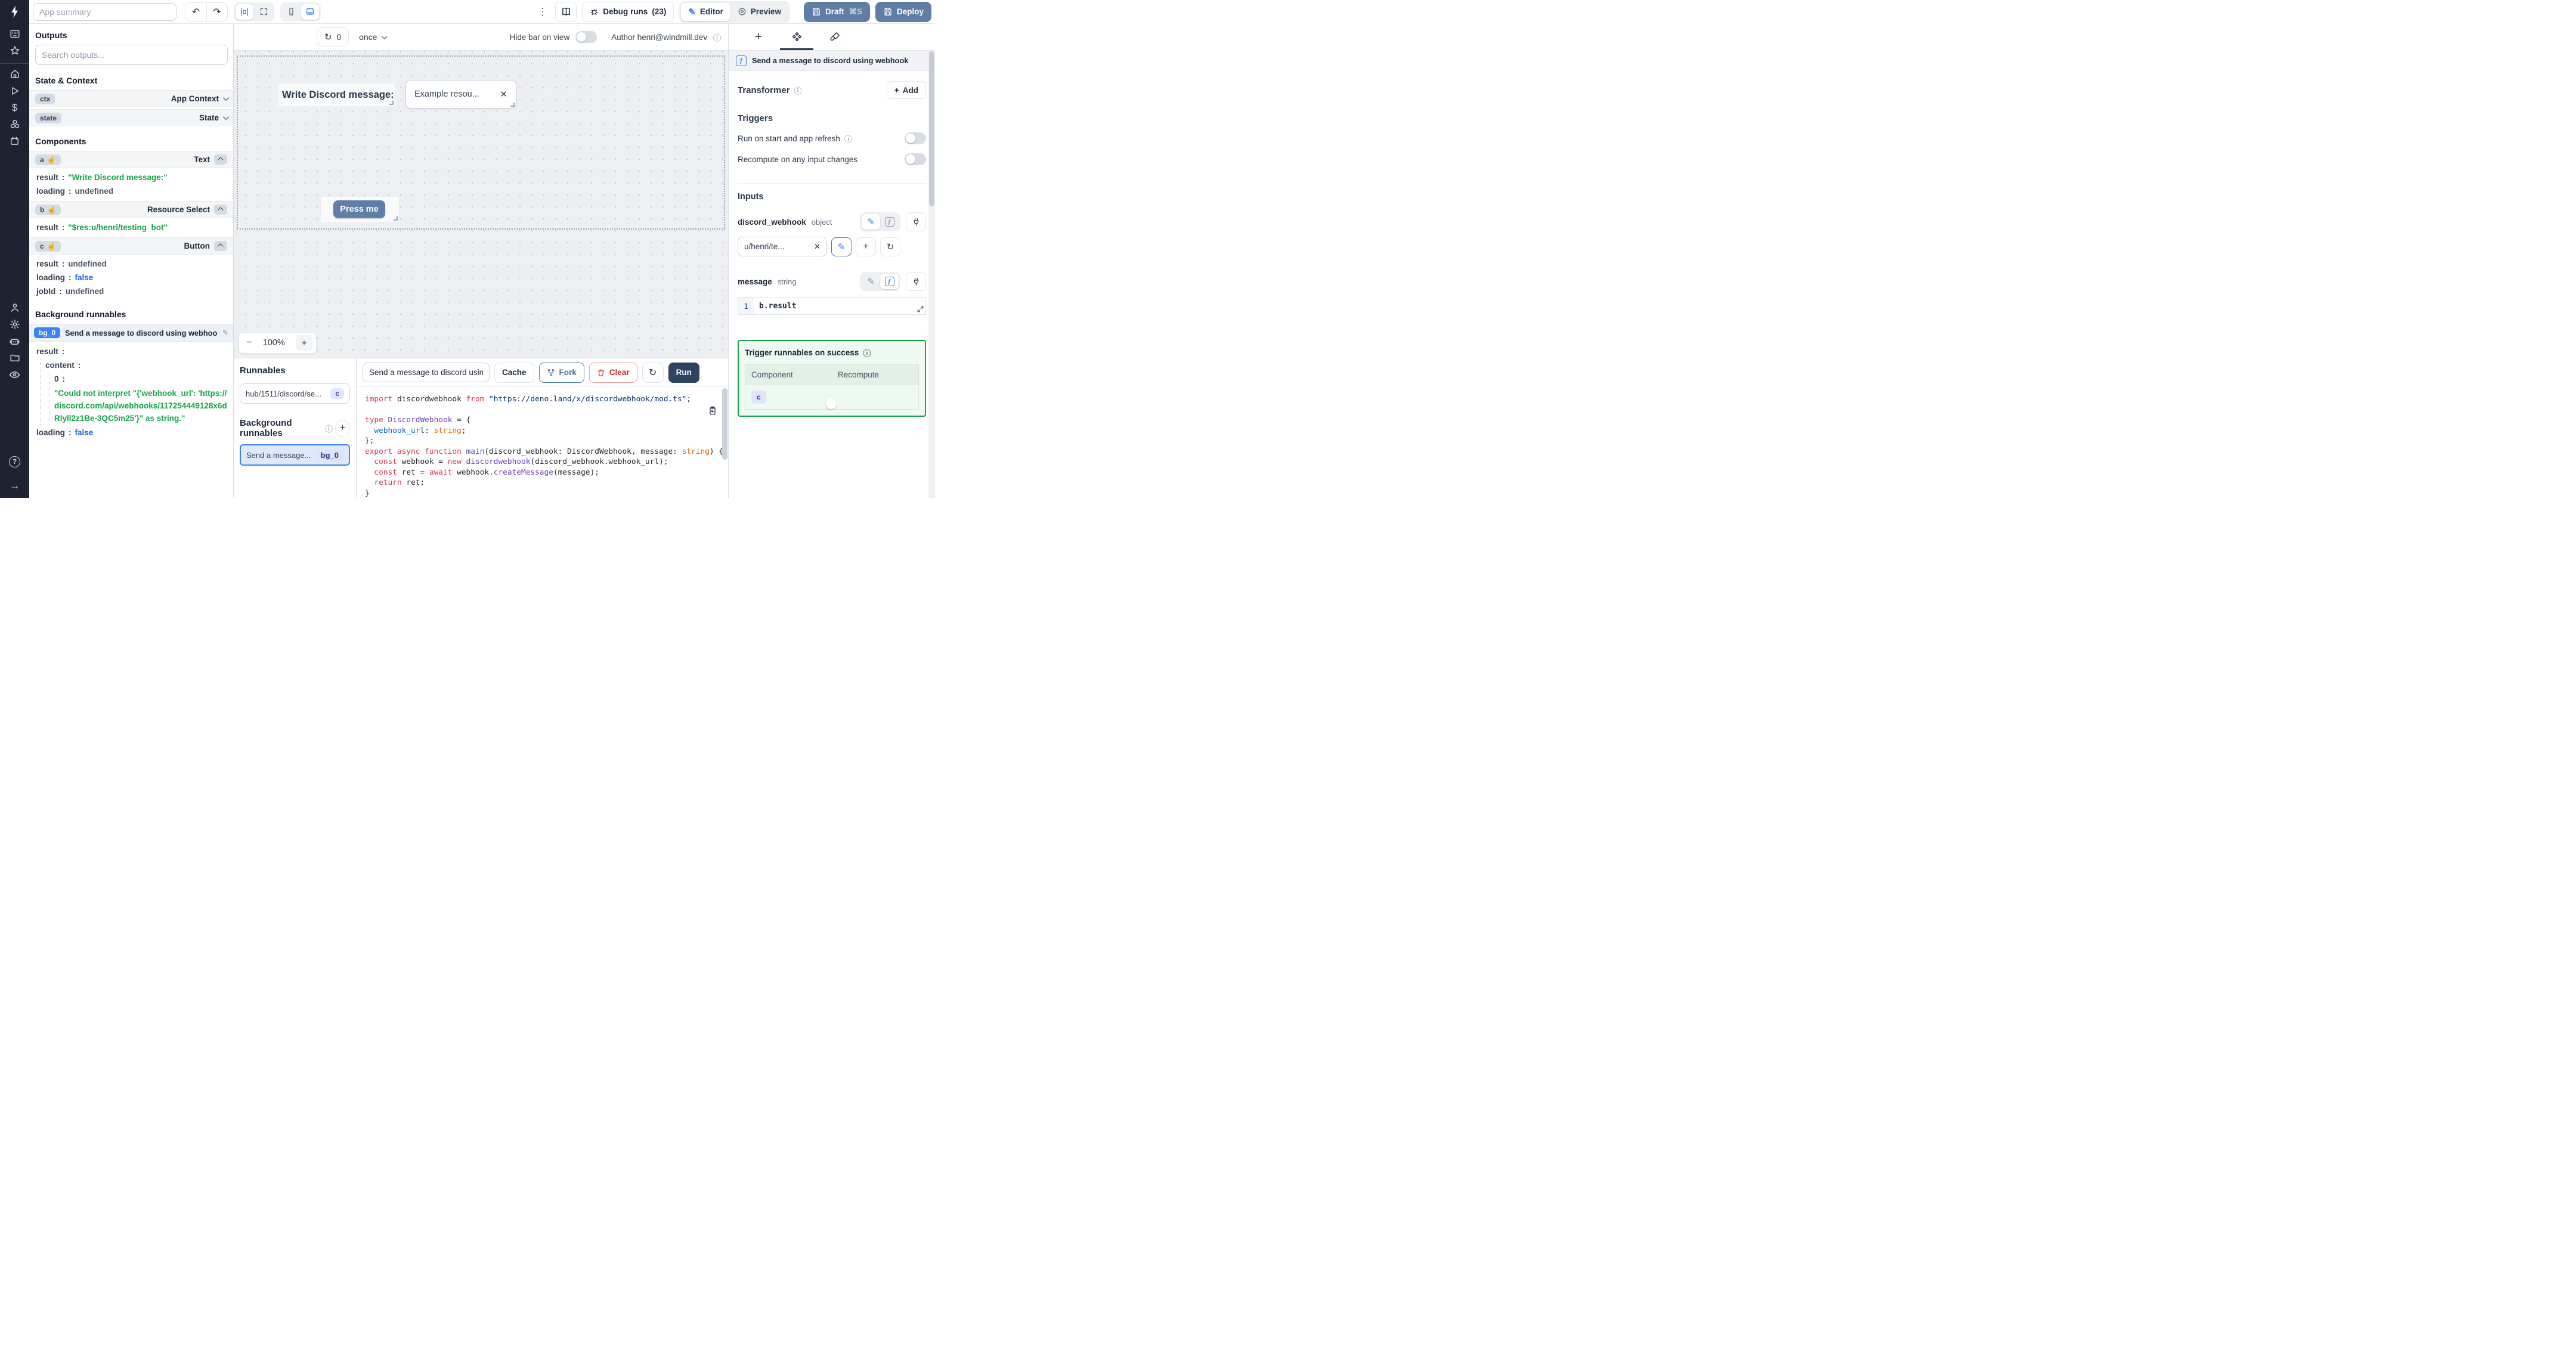 Image resolution: width=2576 pixels, height=1372 pixels. Describe the element at coordinates (832, 221) in the screenshot. I see `input-discord-webhook-row: discord_webhook object ✎ f` at that location.